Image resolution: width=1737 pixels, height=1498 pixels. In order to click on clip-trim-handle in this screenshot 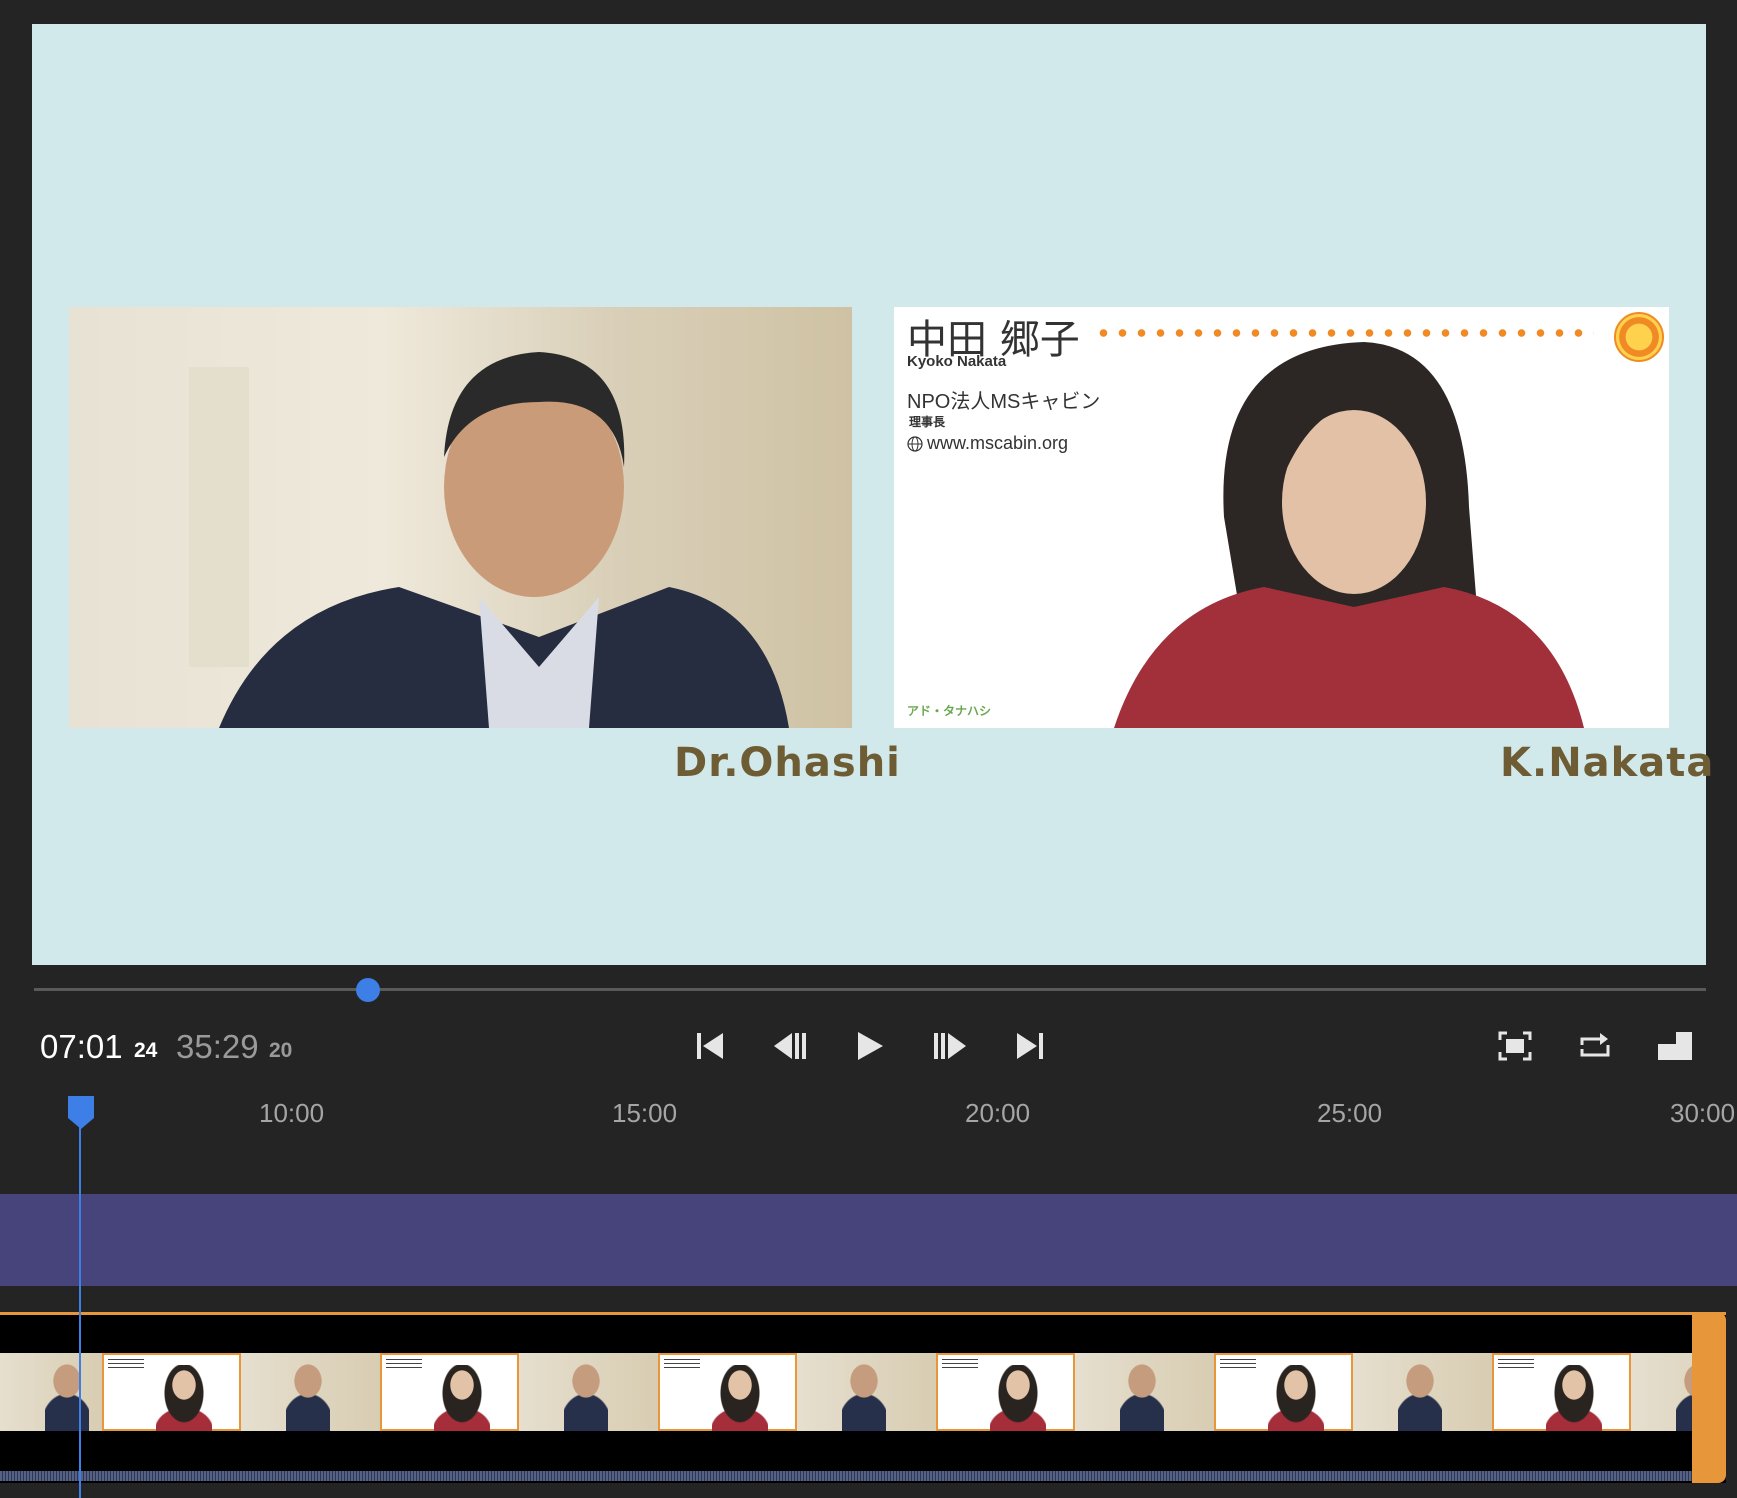, I will do `click(1709, 1397)`.